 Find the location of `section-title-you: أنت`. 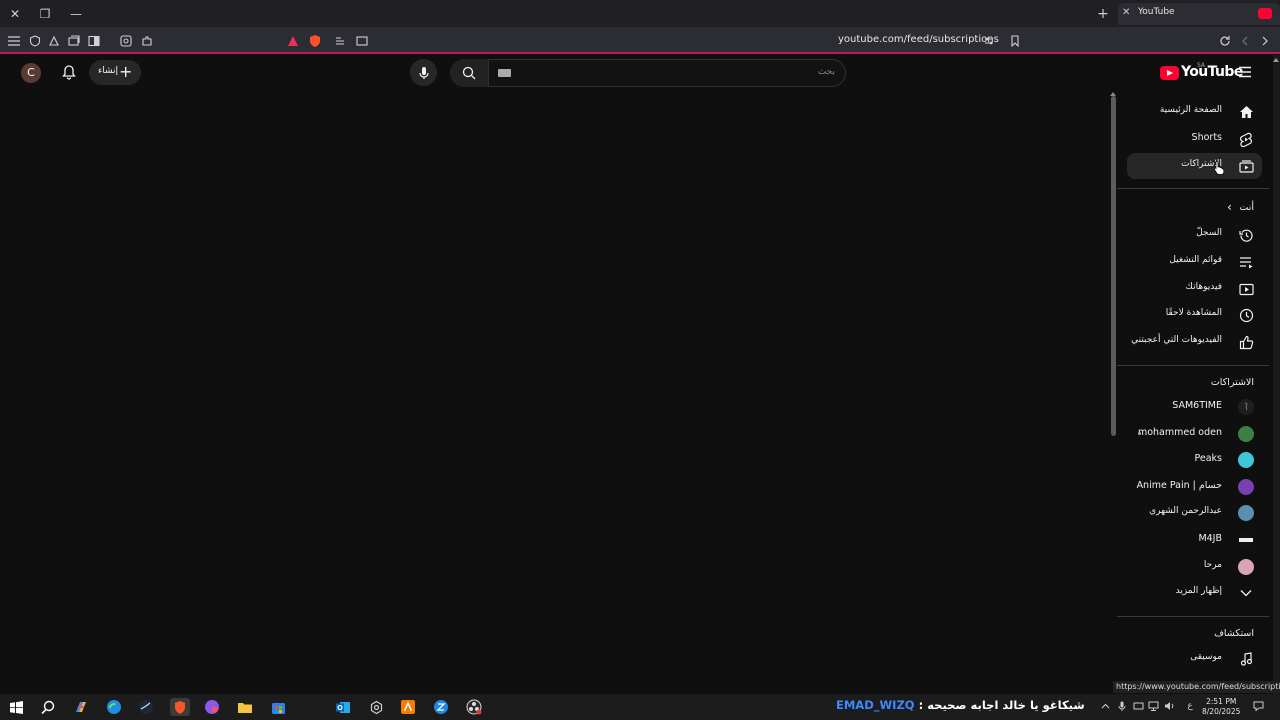

section-title-you: أنت is located at coordinates (1246, 207).